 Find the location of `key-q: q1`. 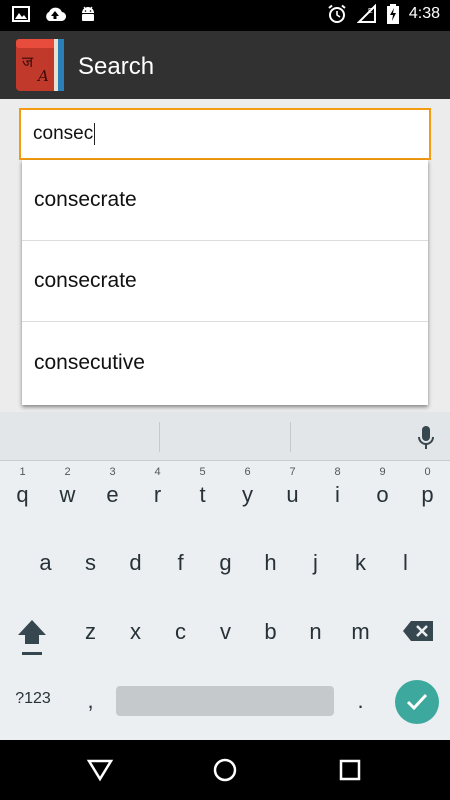

key-q: q1 is located at coordinates (22, 494).